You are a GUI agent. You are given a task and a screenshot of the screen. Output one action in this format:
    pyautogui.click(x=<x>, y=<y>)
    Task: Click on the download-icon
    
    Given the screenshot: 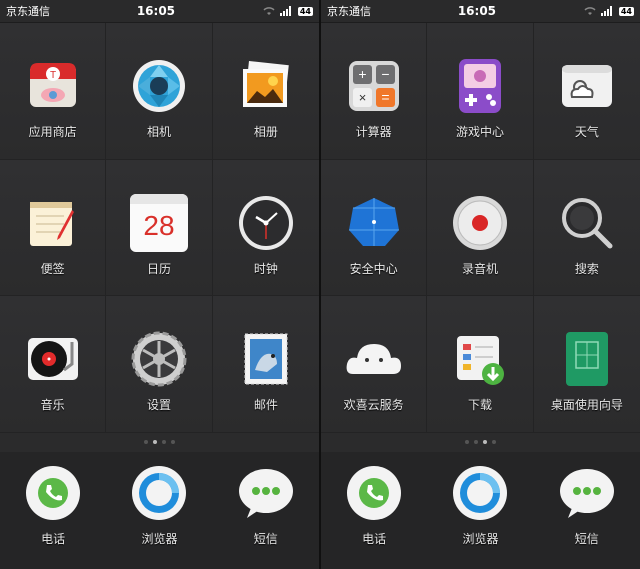 What is the action you would take?
    pyautogui.click(x=480, y=361)
    